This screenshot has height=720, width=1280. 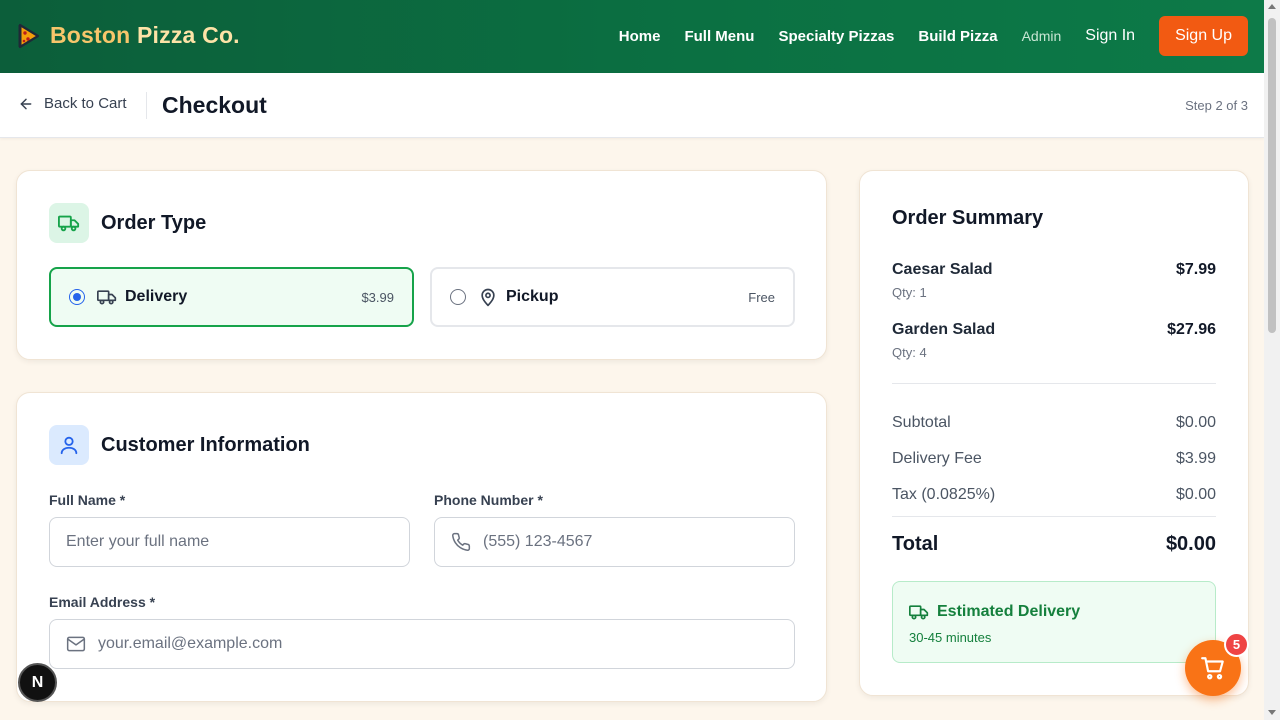 I want to click on nav-home-link: Home, so click(x=640, y=36).